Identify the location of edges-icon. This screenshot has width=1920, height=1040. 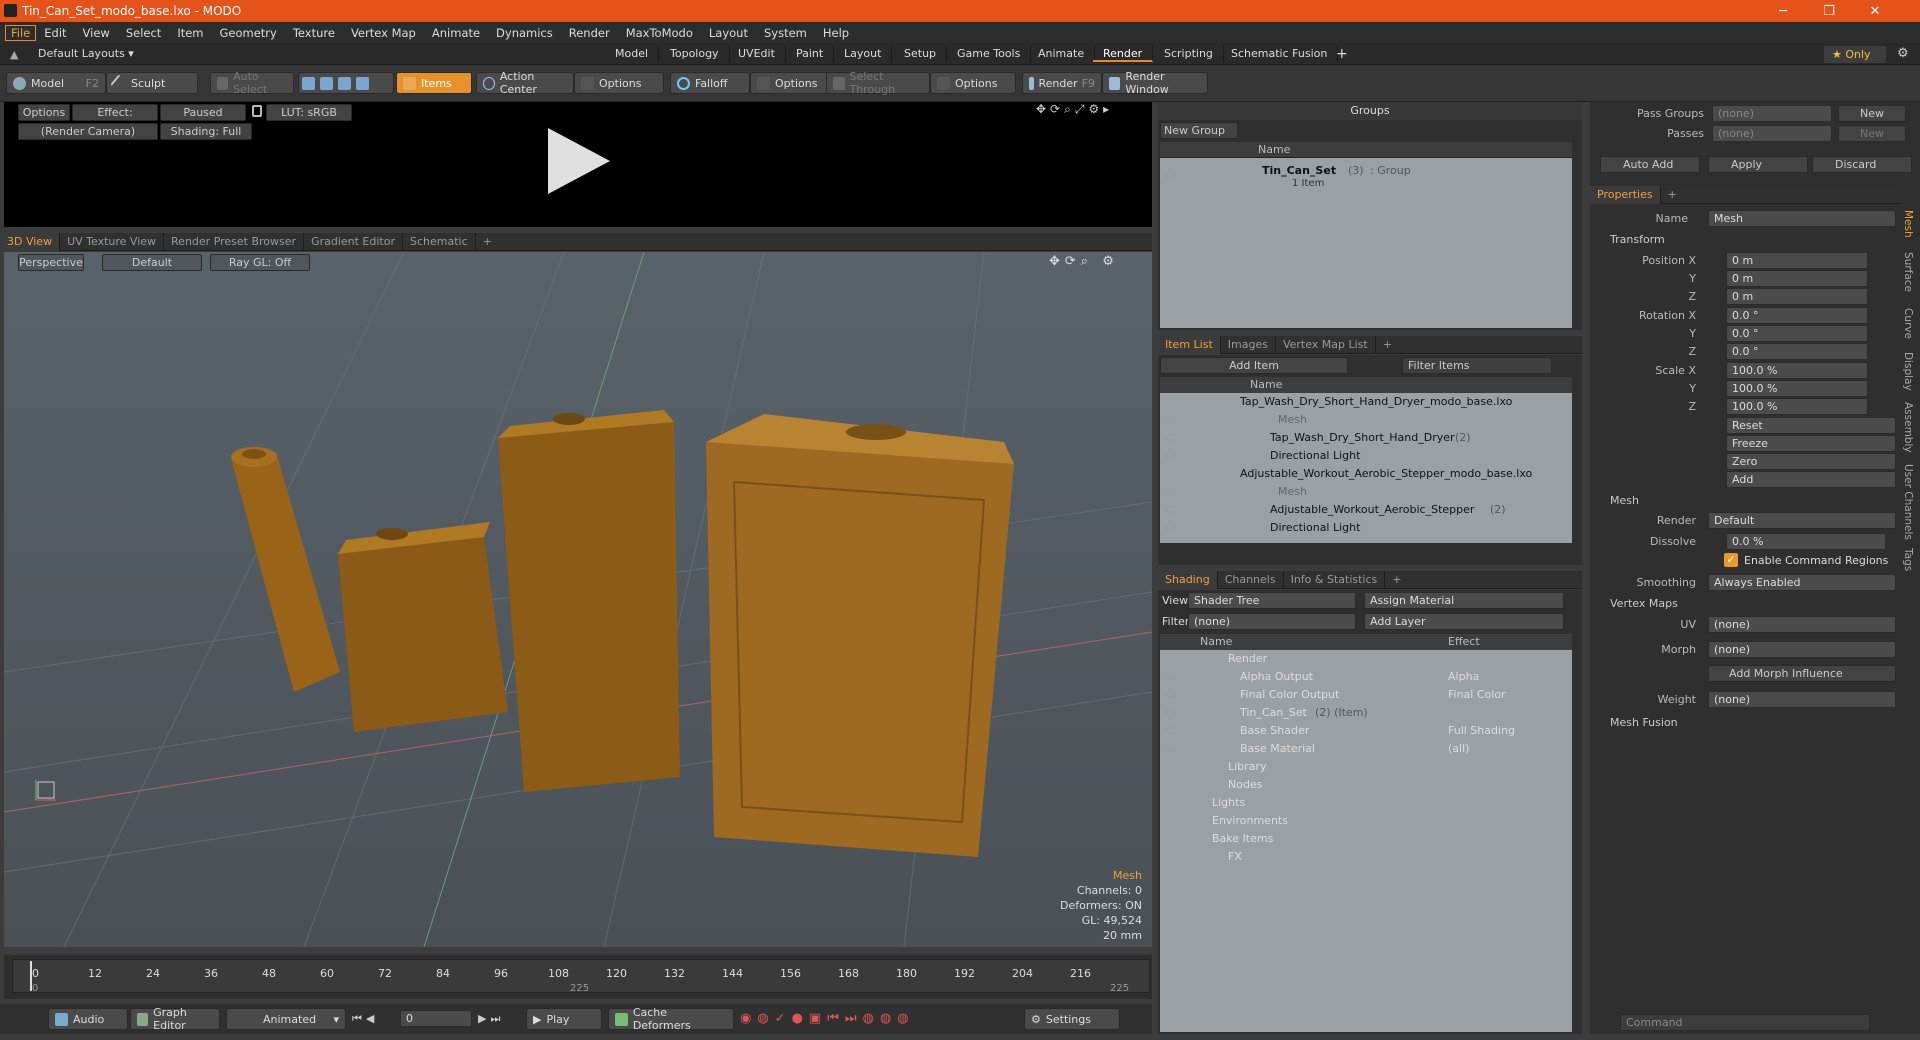
(326, 83).